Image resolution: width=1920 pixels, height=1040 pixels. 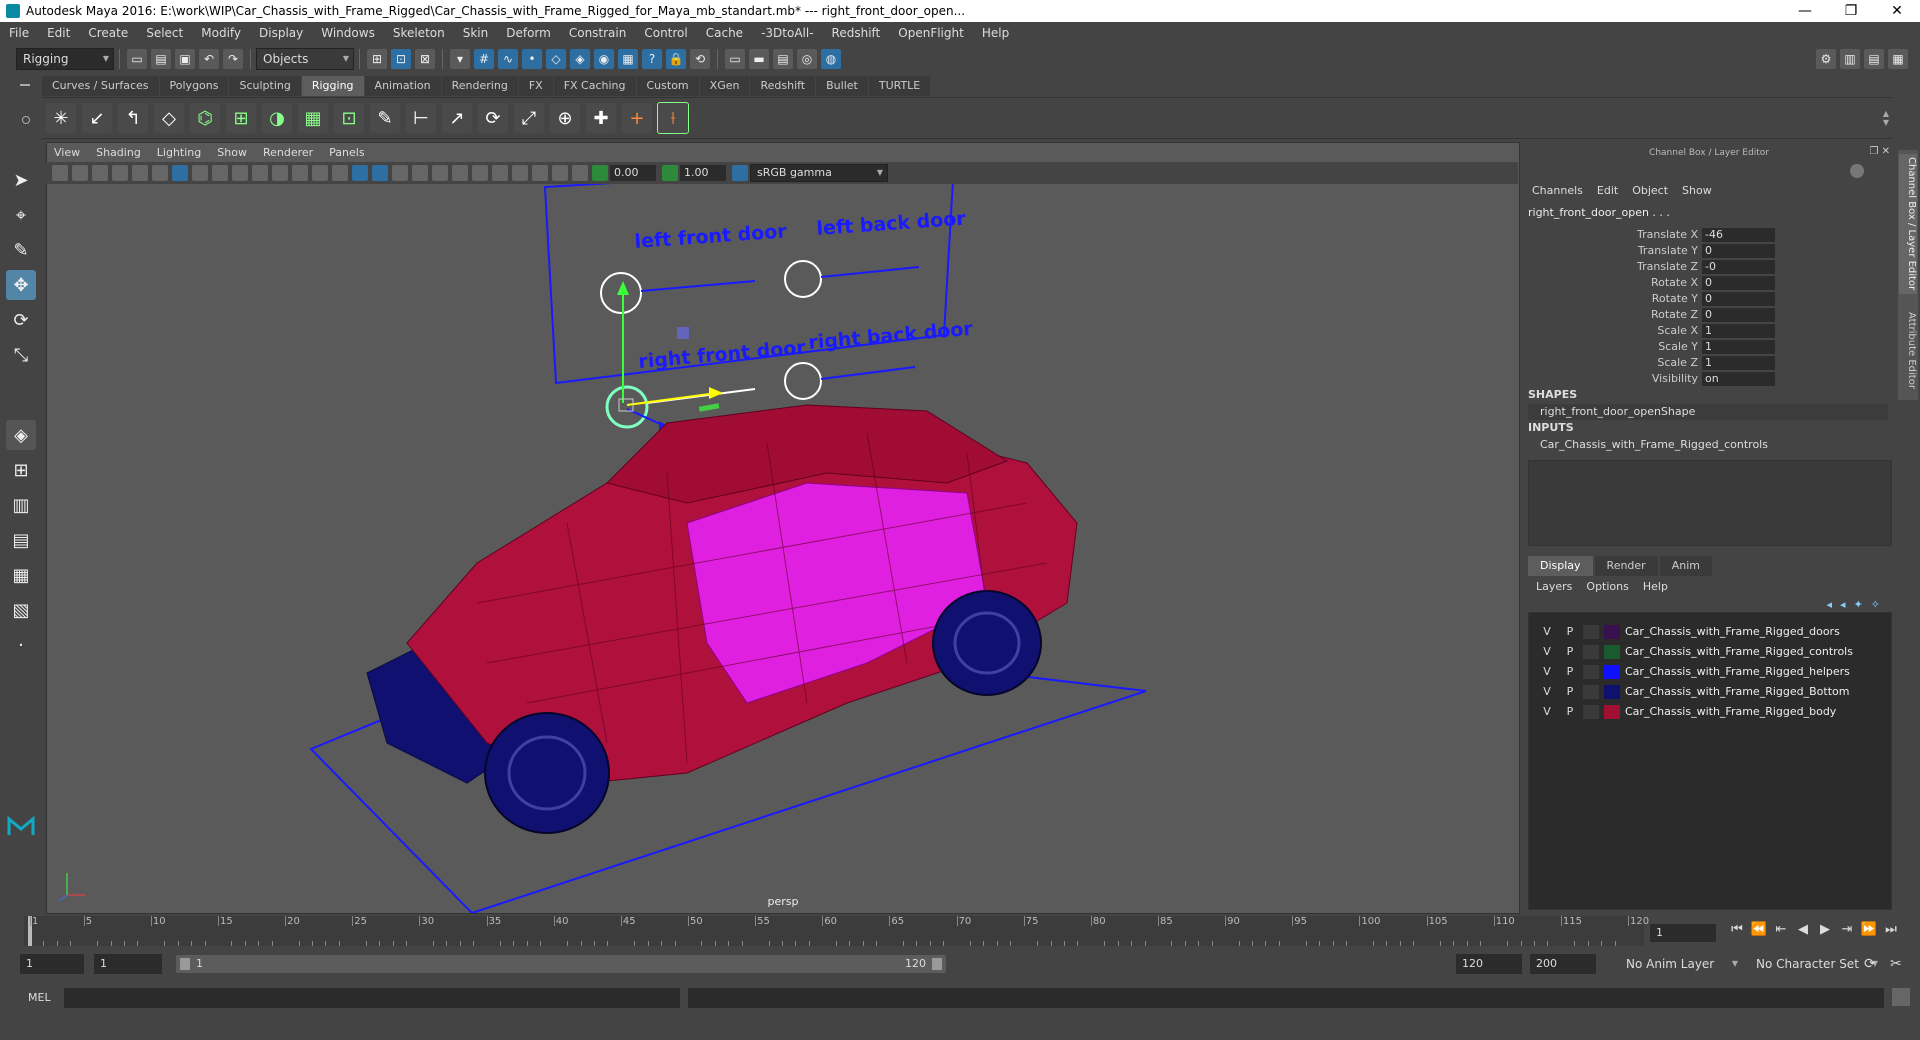 I want to click on shelf-scroll-up-icon: ▲, so click(x=1886, y=113).